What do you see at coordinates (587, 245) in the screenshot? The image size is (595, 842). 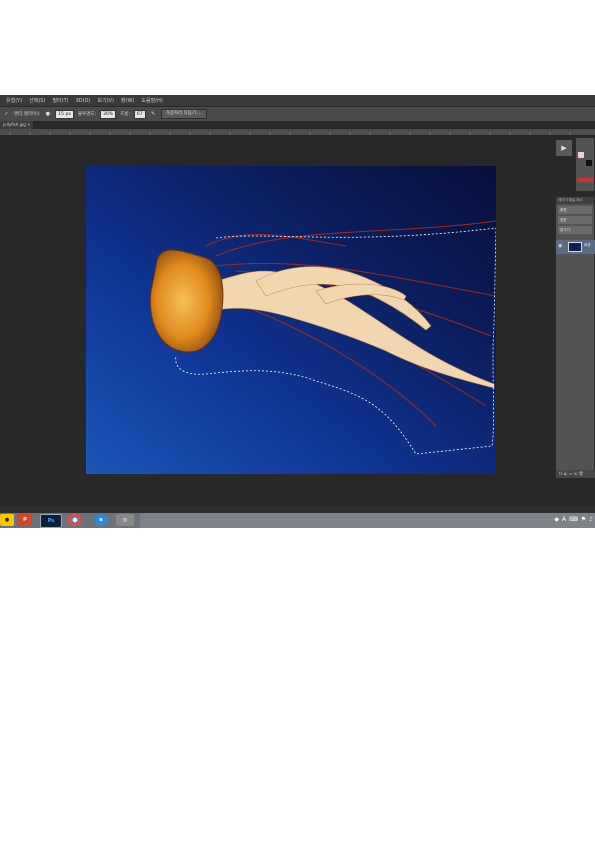 I see `layer-name: 배경` at bounding box center [587, 245].